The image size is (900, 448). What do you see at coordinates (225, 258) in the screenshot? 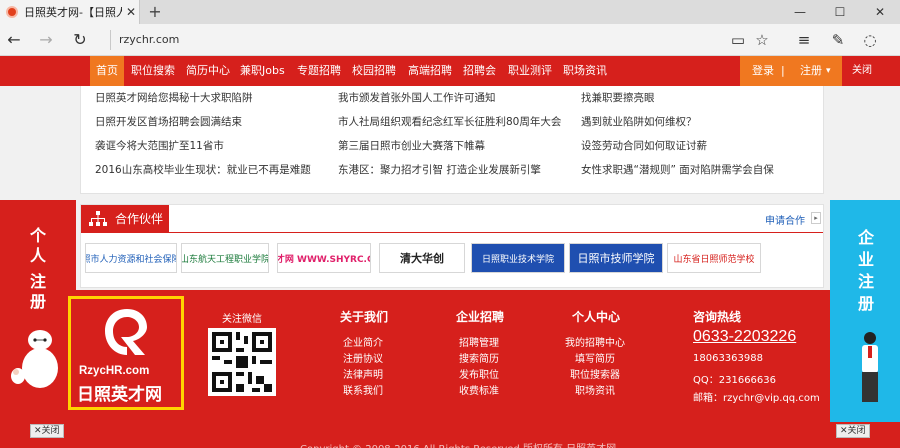
I see `partner-logo-aerospace-college: 山东航天工程职业学院` at bounding box center [225, 258].